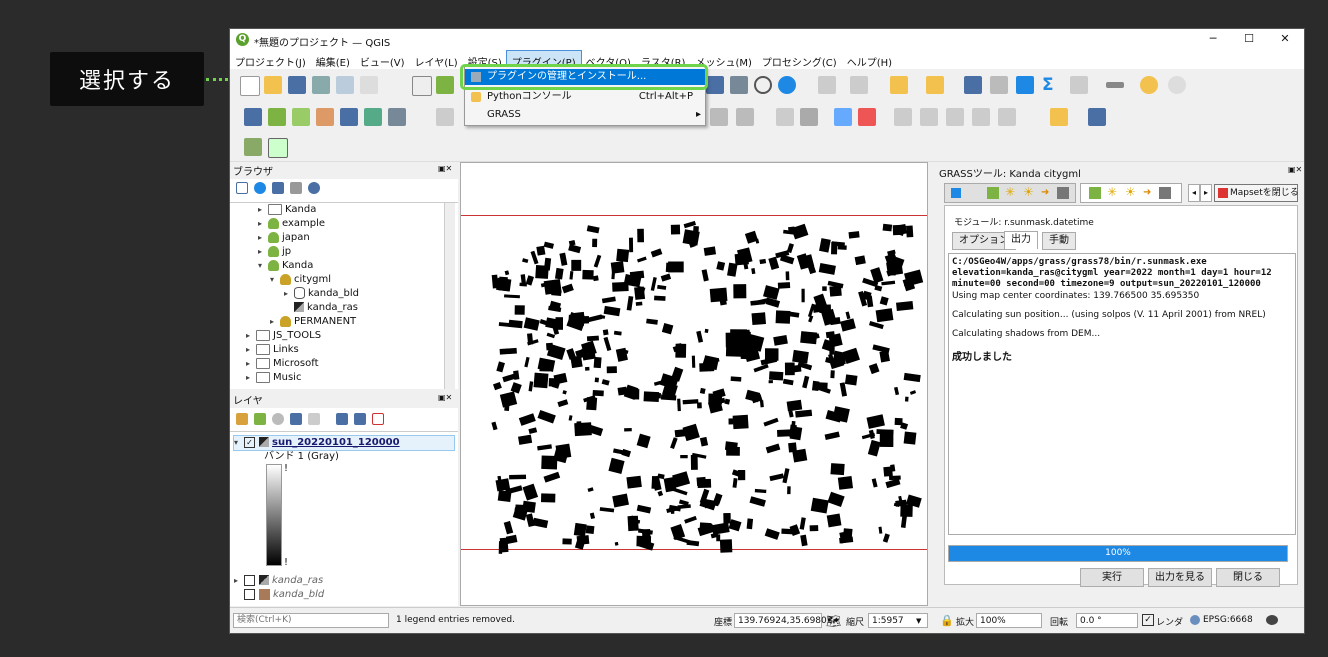 The image size is (1328, 657). I want to click on menu-item-grass: GRASS ▸, so click(585, 115).